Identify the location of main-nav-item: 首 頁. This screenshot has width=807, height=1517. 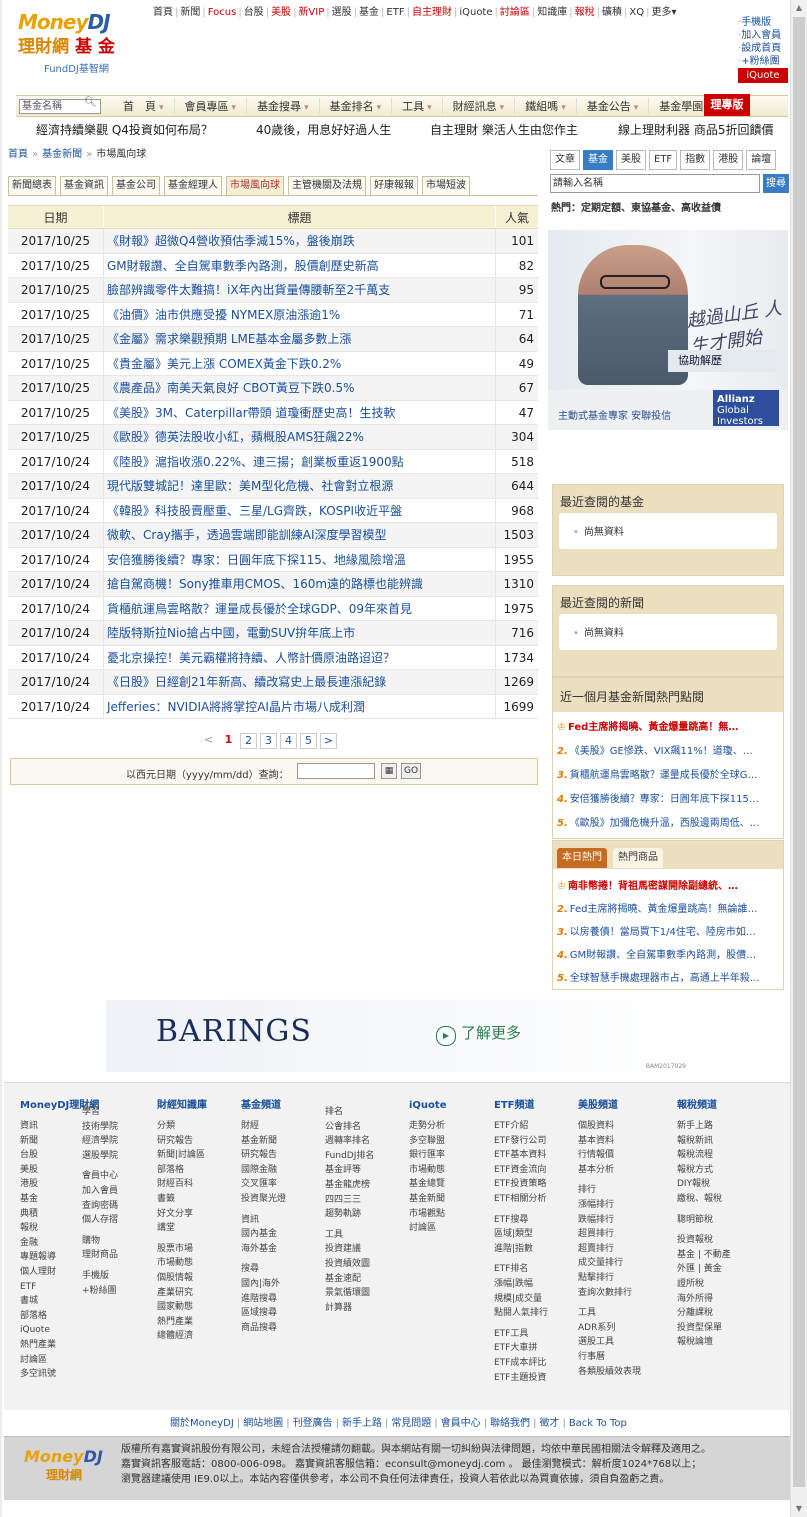
(144, 106).